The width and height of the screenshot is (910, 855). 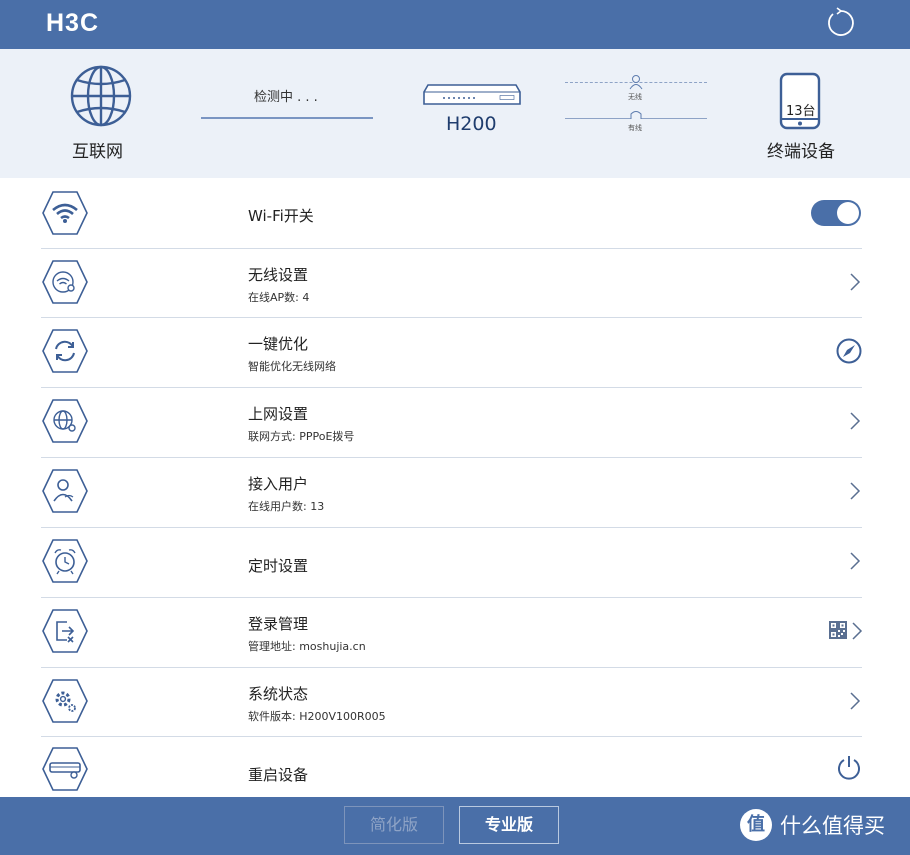 I want to click on timer-settings-title: 定时设置, so click(x=278, y=566).